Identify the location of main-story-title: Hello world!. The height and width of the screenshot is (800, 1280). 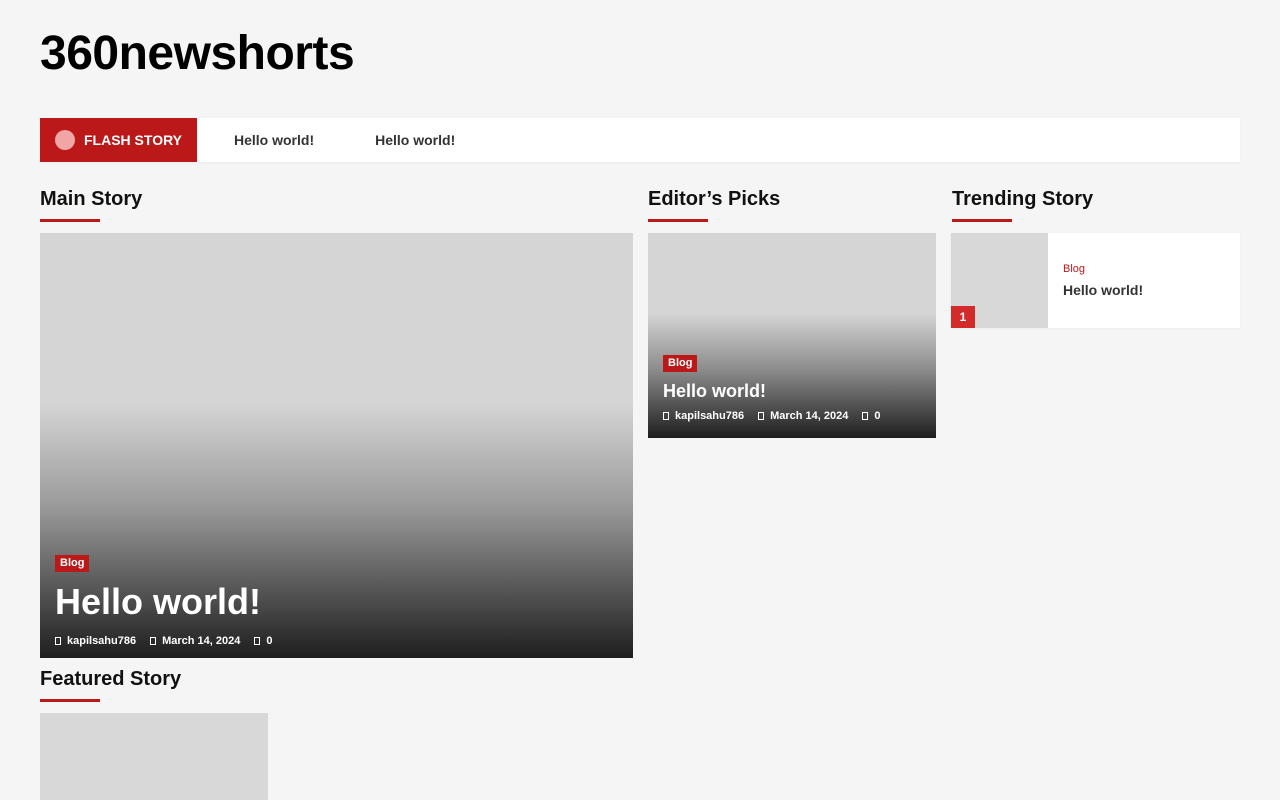
(336, 602).